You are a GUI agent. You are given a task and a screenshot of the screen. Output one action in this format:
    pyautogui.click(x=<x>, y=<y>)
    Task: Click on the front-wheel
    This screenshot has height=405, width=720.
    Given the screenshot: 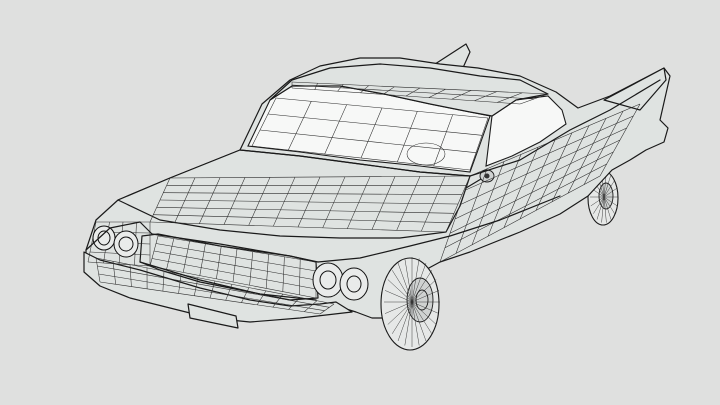 What is the action you would take?
    pyautogui.click(x=410, y=304)
    